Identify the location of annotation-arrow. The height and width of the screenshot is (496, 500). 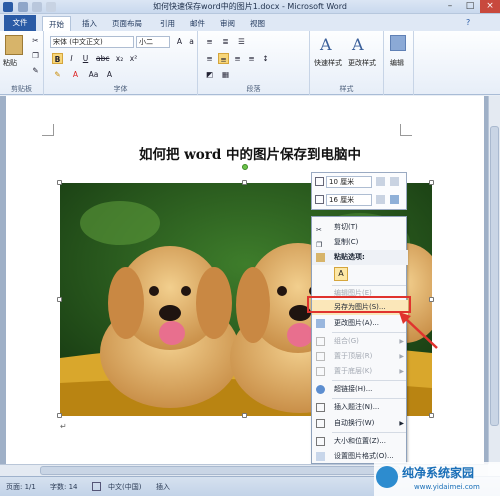
(418, 330).